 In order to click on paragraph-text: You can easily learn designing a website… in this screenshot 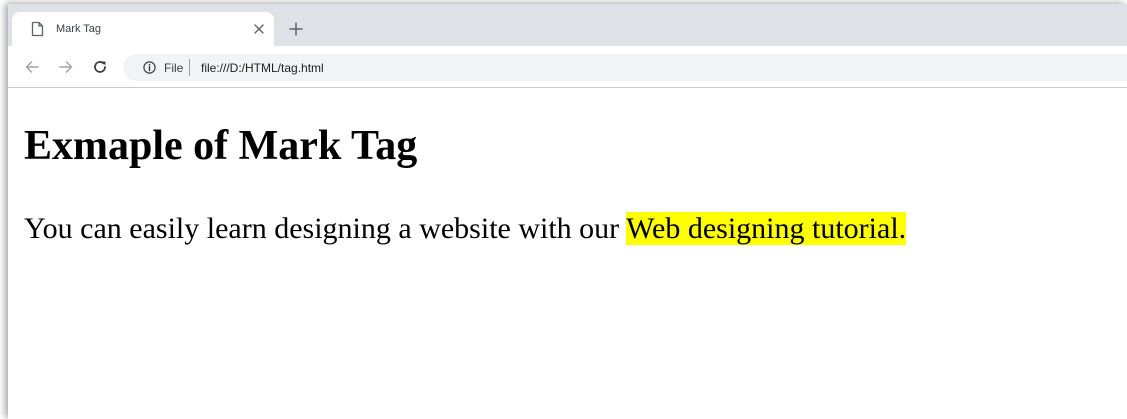, I will do `click(325, 228)`.